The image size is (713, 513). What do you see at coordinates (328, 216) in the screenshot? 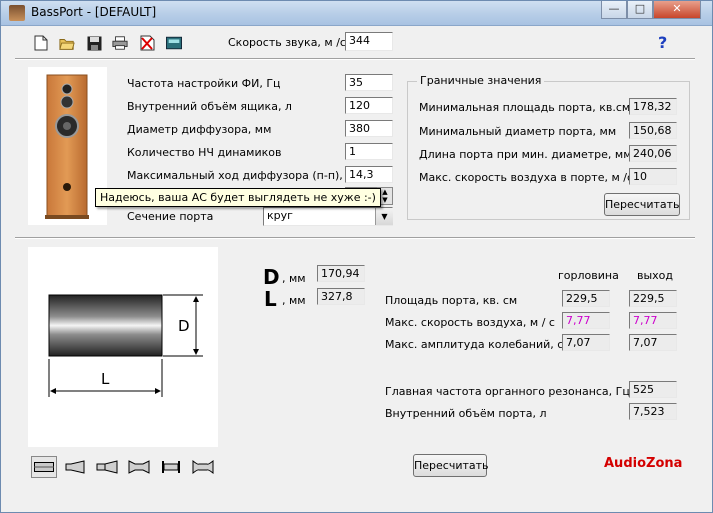
I see `port-section-select: круг` at bounding box center [328, 216].